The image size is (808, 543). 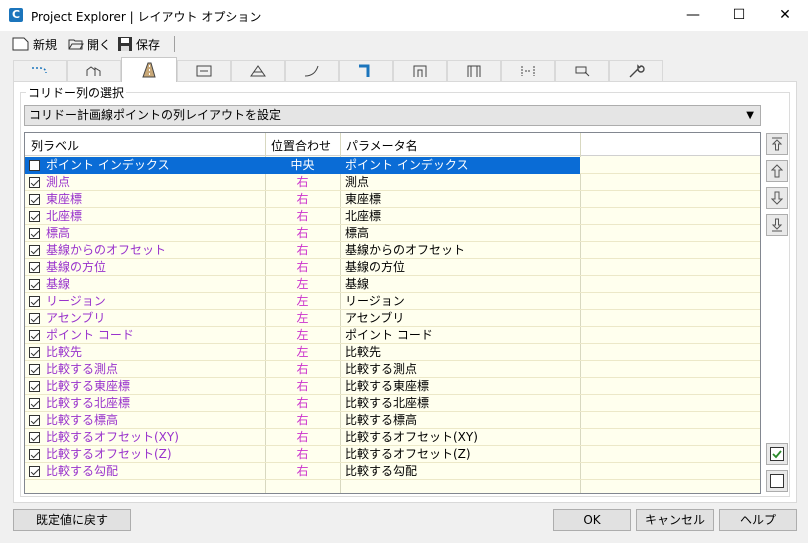 What do you see at coordinates (145, 216) in the screenshot?
I see `column-label-cell: 北座標` at bounding box center [145, 216].